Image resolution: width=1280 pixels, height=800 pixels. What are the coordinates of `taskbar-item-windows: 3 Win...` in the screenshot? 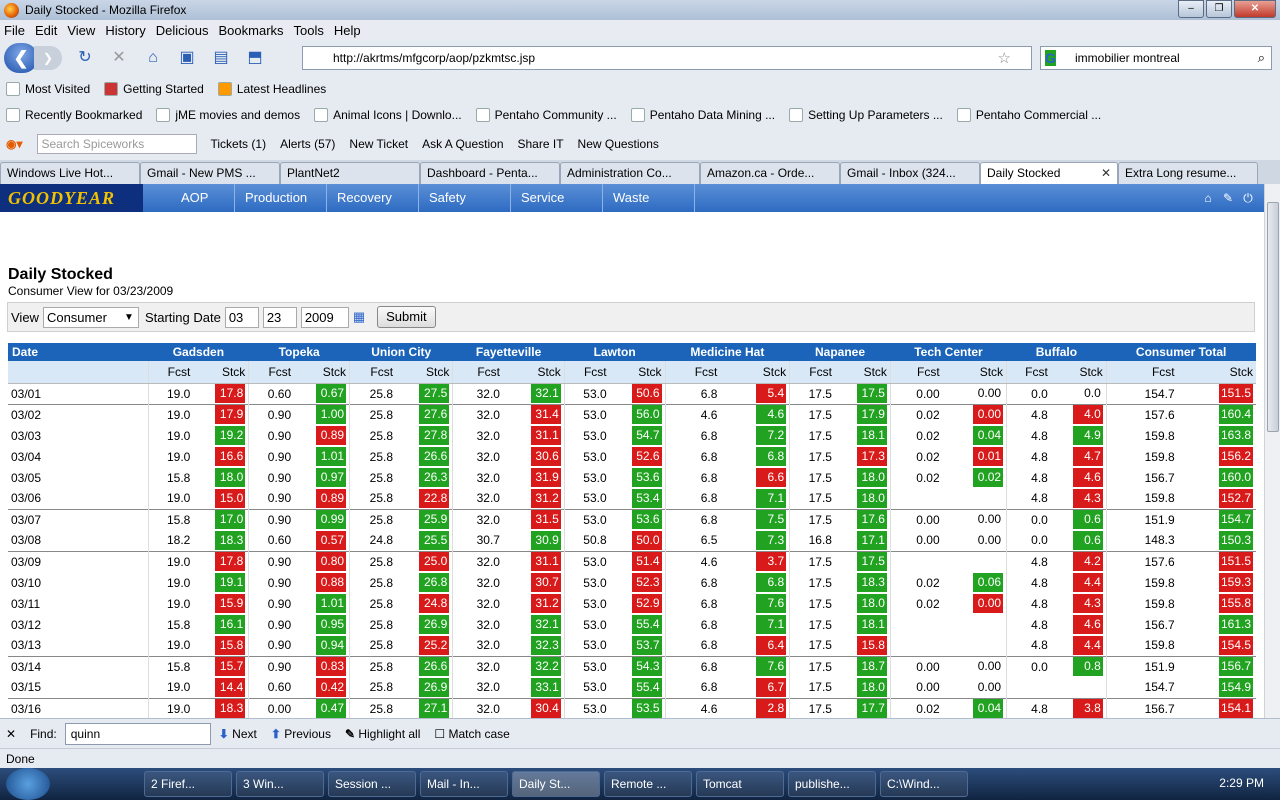 It's located at (280, 784).